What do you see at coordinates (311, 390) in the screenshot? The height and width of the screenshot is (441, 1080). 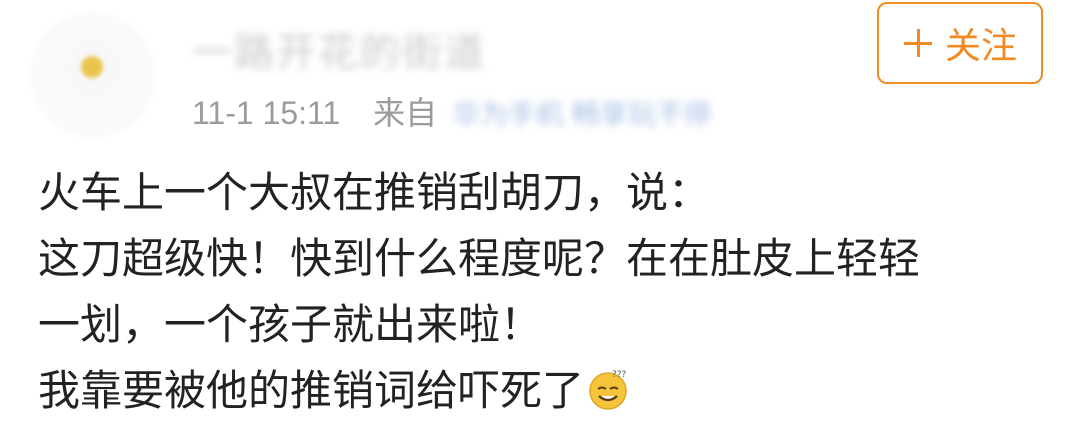 I see `post-line-4: 我靠要被他的推销词给吓死了` at bounding box center [311, 390].